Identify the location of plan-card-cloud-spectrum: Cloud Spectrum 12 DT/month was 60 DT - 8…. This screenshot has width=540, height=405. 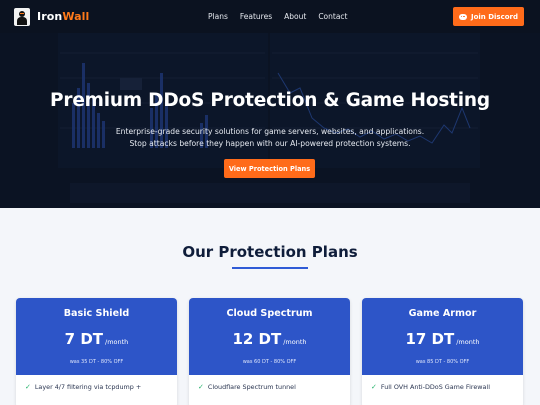
(269, 351).